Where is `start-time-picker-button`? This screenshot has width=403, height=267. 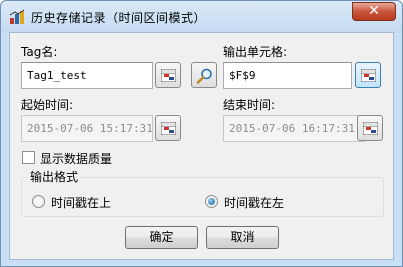
start-time-picker-button is located at coordinates (168, 128).